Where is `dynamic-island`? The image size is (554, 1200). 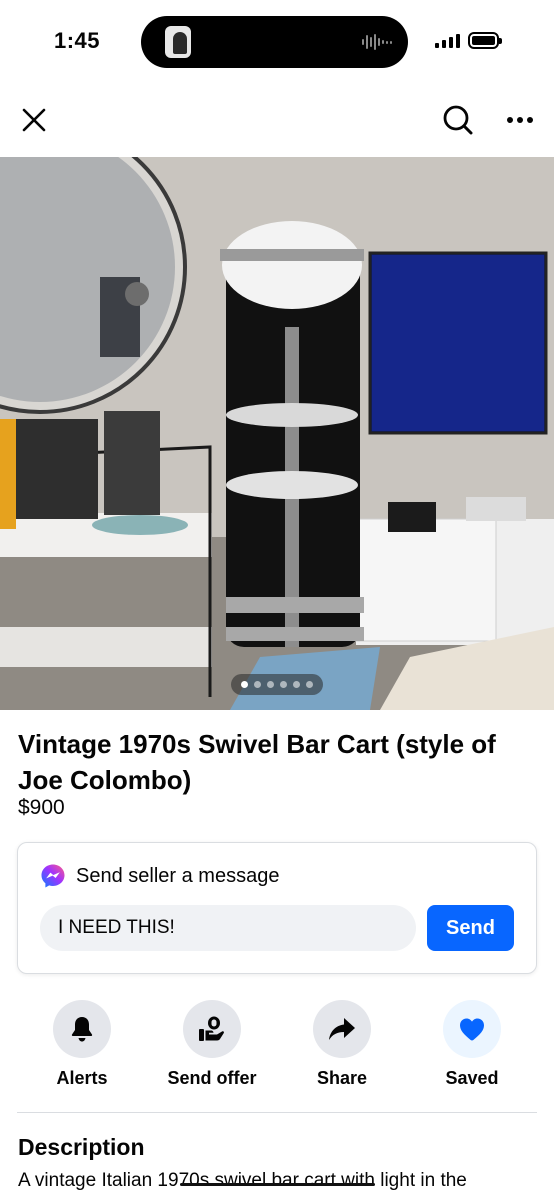
dynamic-island is located at coordinates (274, 42).